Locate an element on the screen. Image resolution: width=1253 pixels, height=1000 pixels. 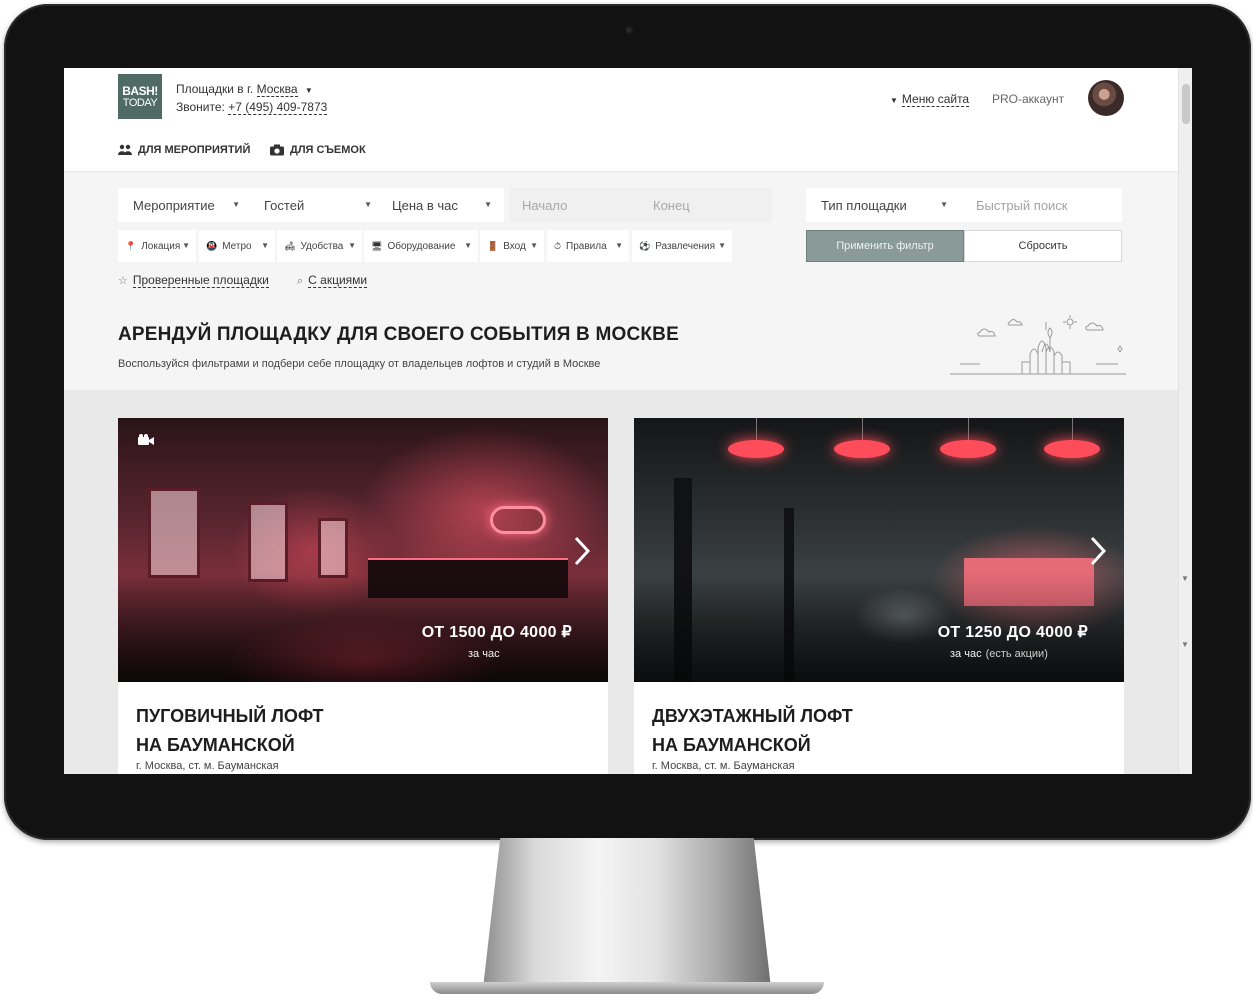
guests-select: Гостей ▼ is located at coordinates (318, 205).